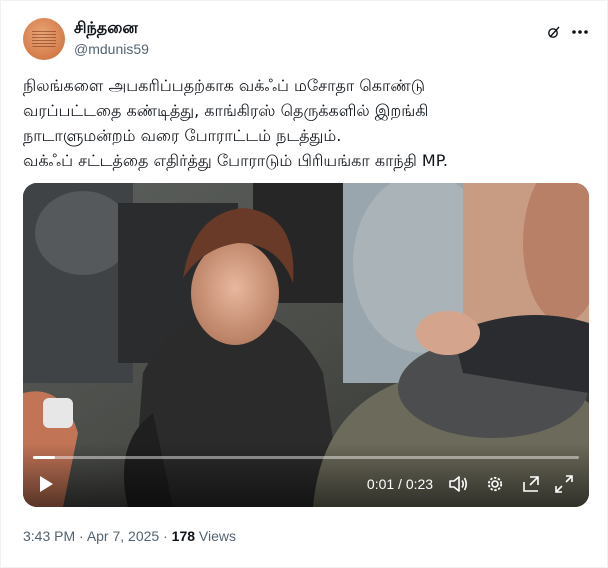 The height and width of the screenshot is (568, 608). What do you see at coordinates (106, 28) in the screenshot?
I see `author-display-name: சிந்தனை` at bounding box center [106, 28].